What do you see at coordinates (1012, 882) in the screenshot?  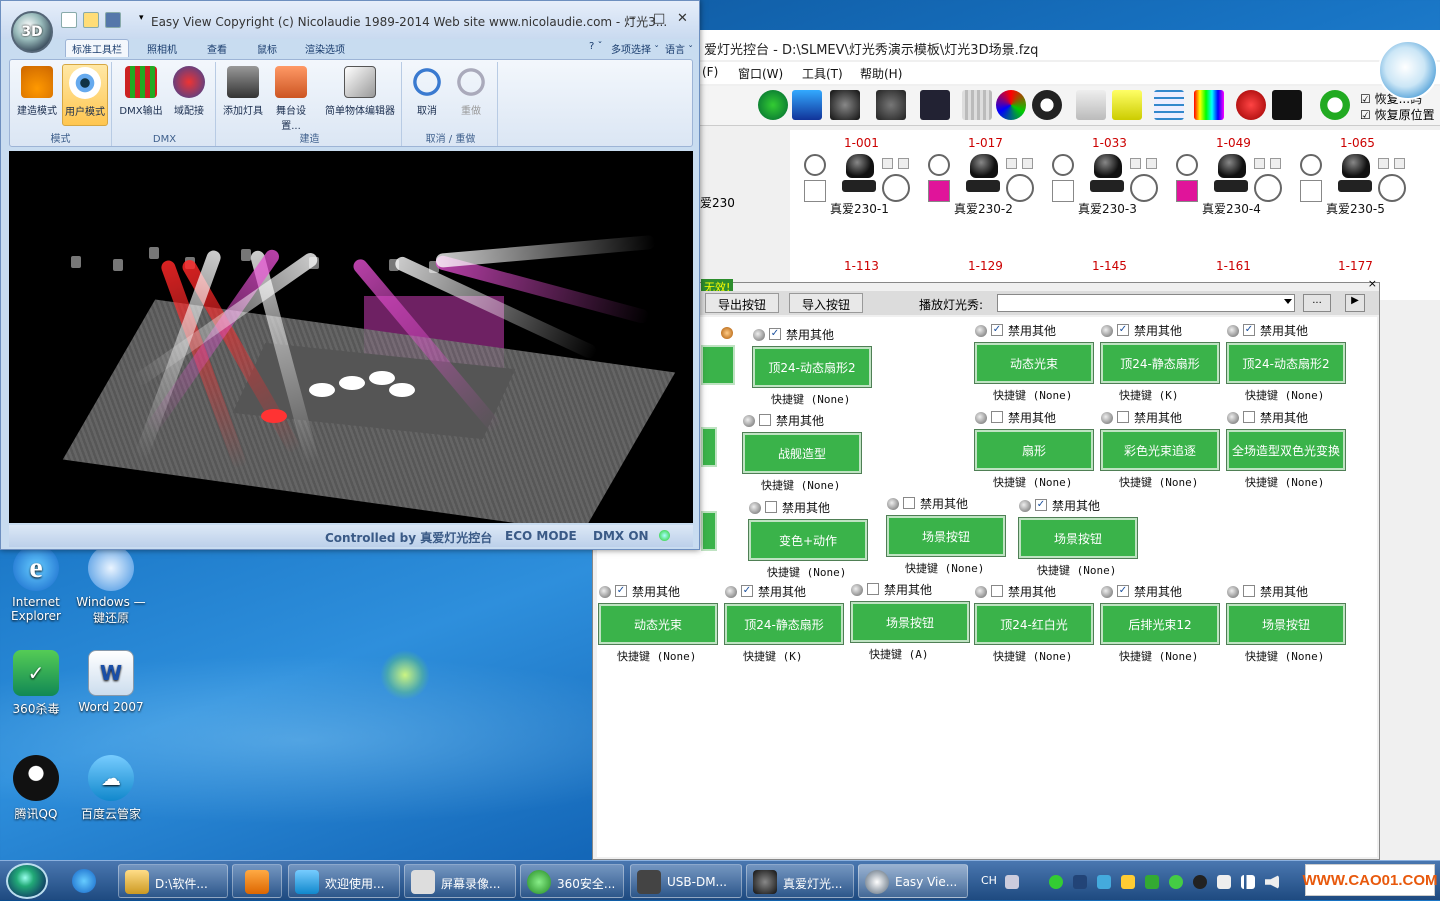 I see `keyboard-icon` at bounding box center [1012, 882].